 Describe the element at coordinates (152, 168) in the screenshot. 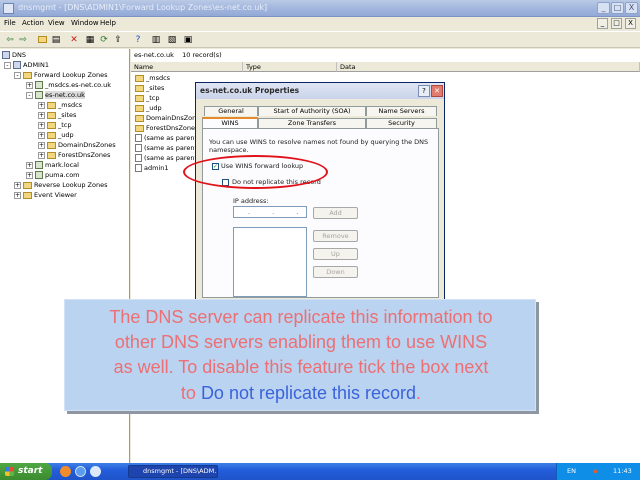

I see `list-item: admin1` at that location.